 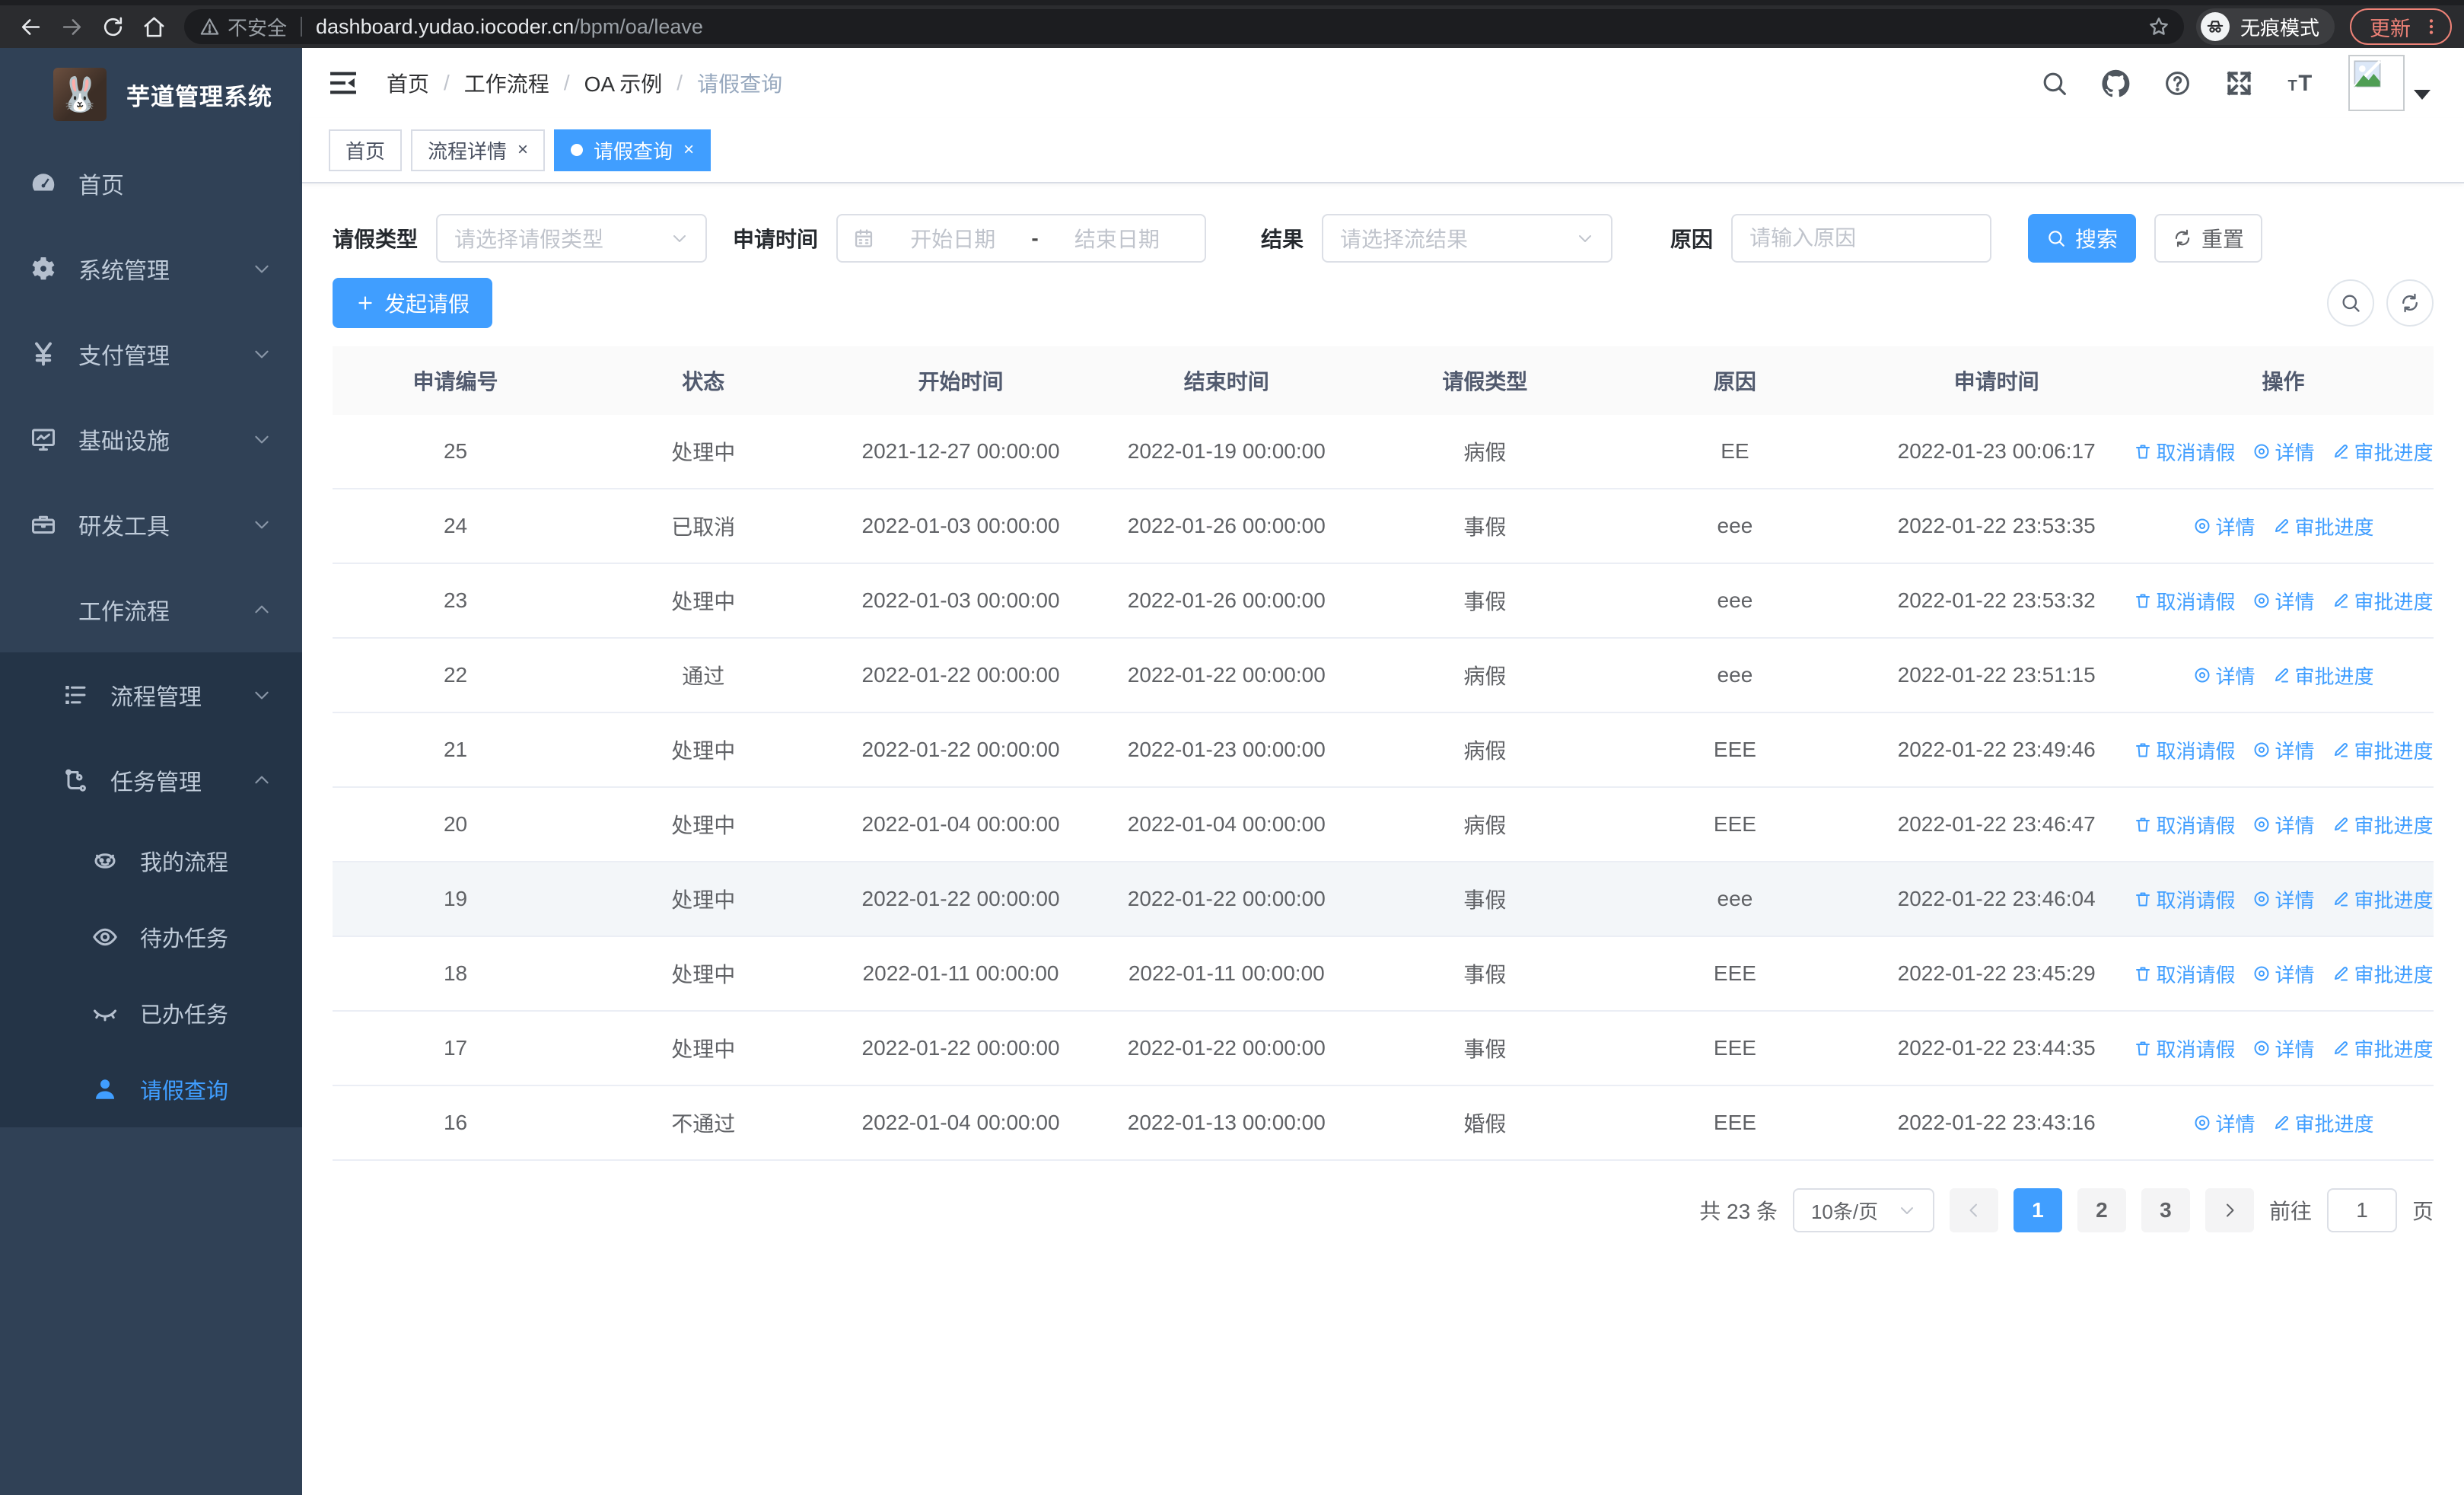 I want to click on breadcrumb-item: 首页, so click(x=408, y=83).